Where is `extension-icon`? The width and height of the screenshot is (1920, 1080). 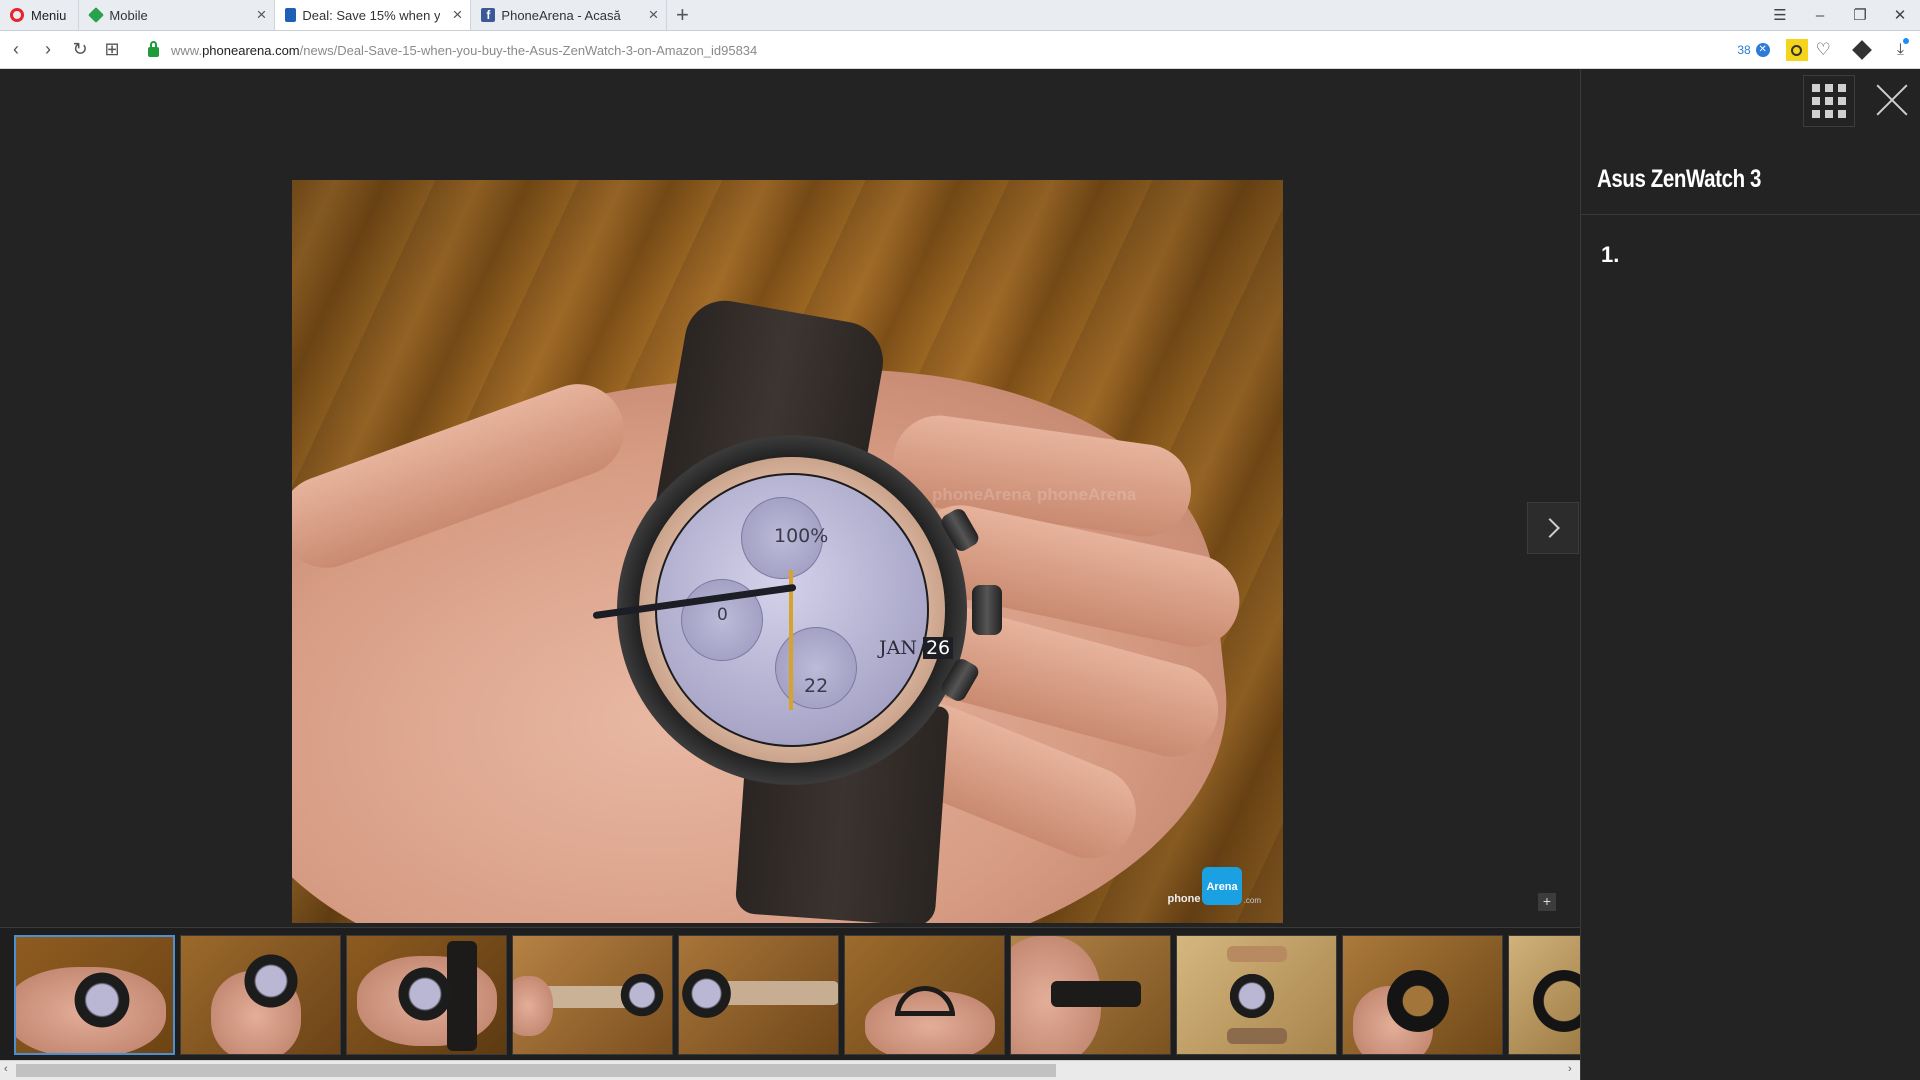
extension-icon is located at coordinates (1862, 50).